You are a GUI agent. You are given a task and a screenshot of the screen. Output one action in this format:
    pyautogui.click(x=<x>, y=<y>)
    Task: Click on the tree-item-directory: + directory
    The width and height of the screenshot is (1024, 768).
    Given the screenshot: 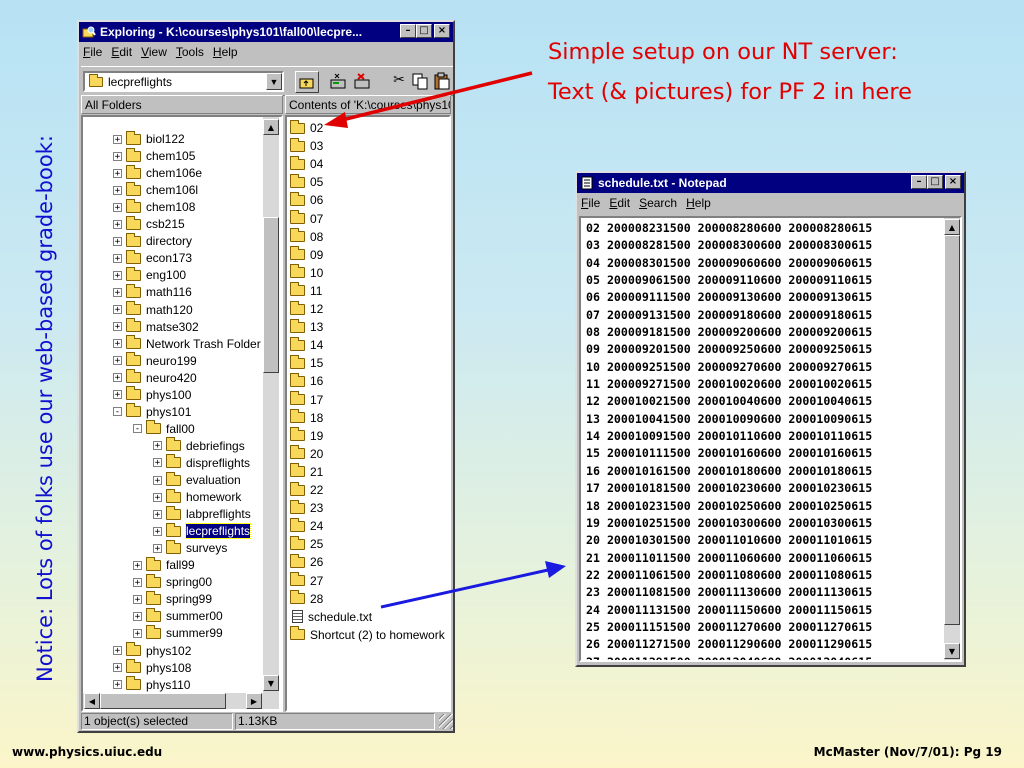 What is the action you would take?
    pyautogui.click(x=152, y=241)
    